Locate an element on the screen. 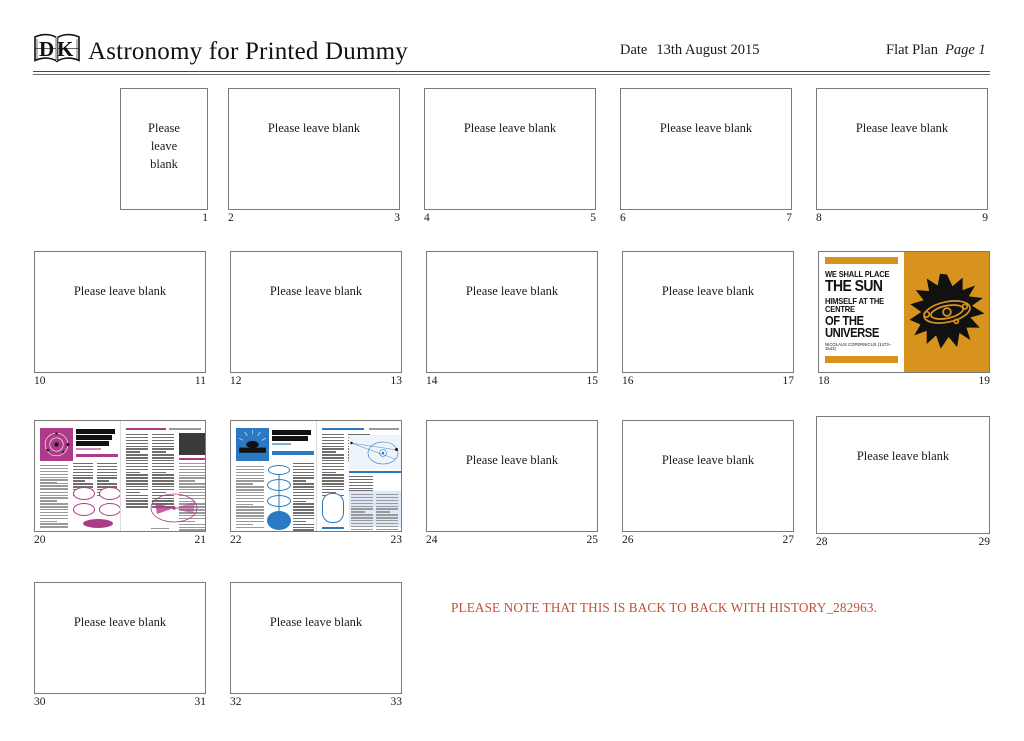  spread-cell: Please leave blank 24 25 is located at coordinates (512, 484).